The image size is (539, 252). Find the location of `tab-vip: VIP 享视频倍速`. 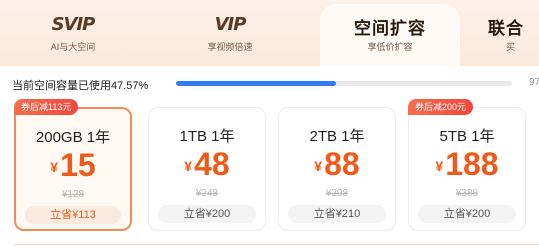

tab-vip: VIP 享视频倍速 is located at coordinates (230, 33).